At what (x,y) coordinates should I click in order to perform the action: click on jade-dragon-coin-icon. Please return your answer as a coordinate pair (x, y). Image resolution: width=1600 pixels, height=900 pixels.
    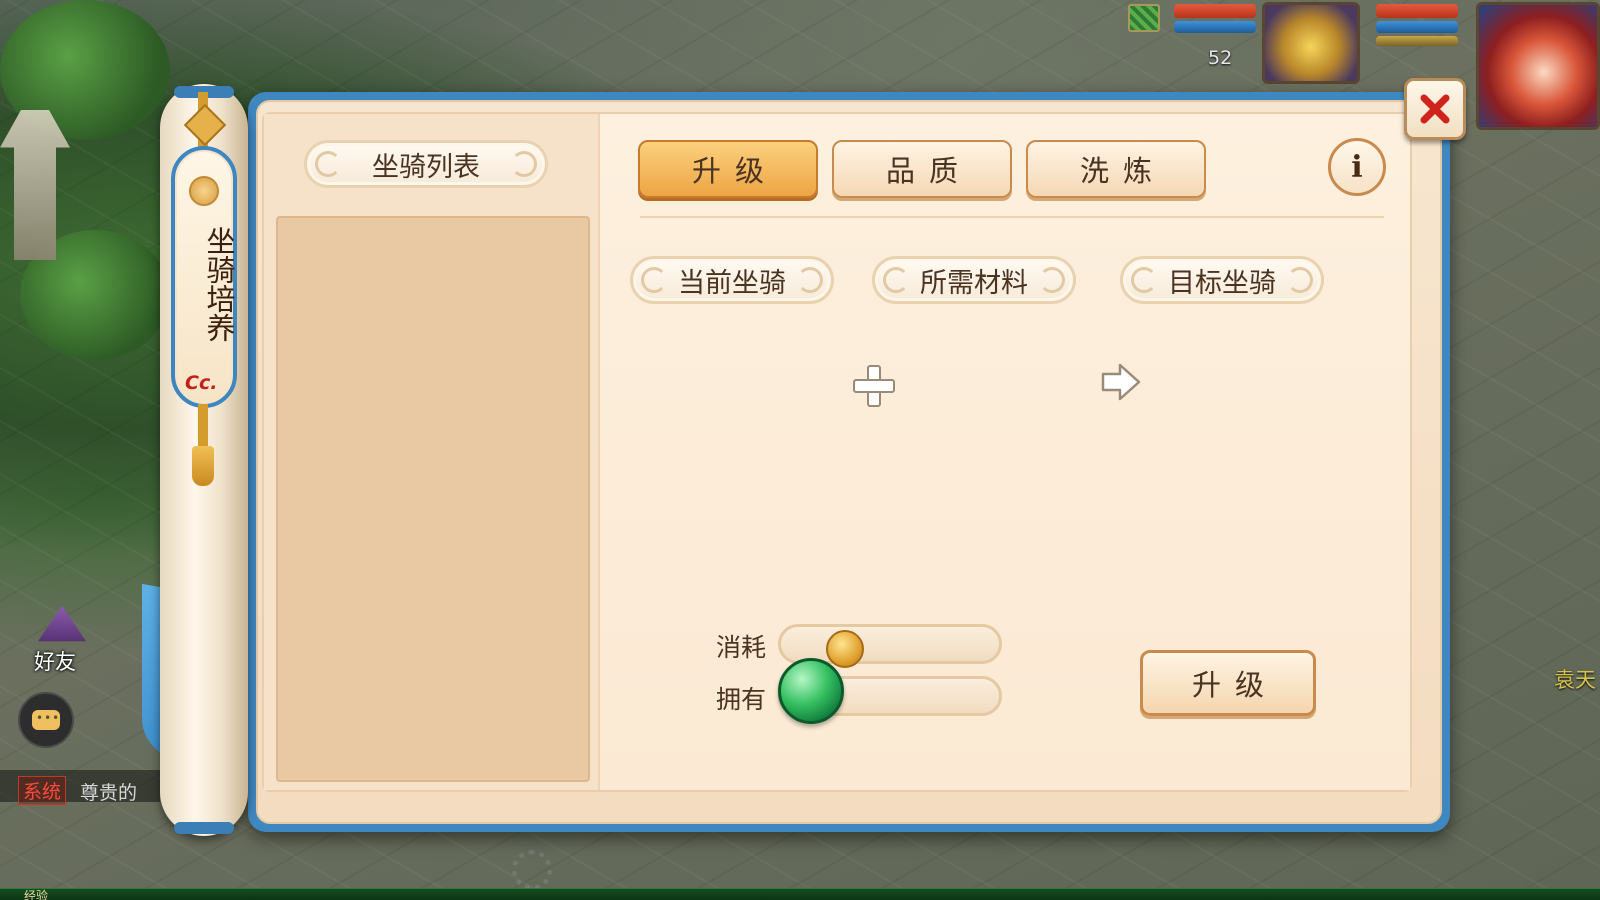
    Looking at the image, I should click on (811, 691).